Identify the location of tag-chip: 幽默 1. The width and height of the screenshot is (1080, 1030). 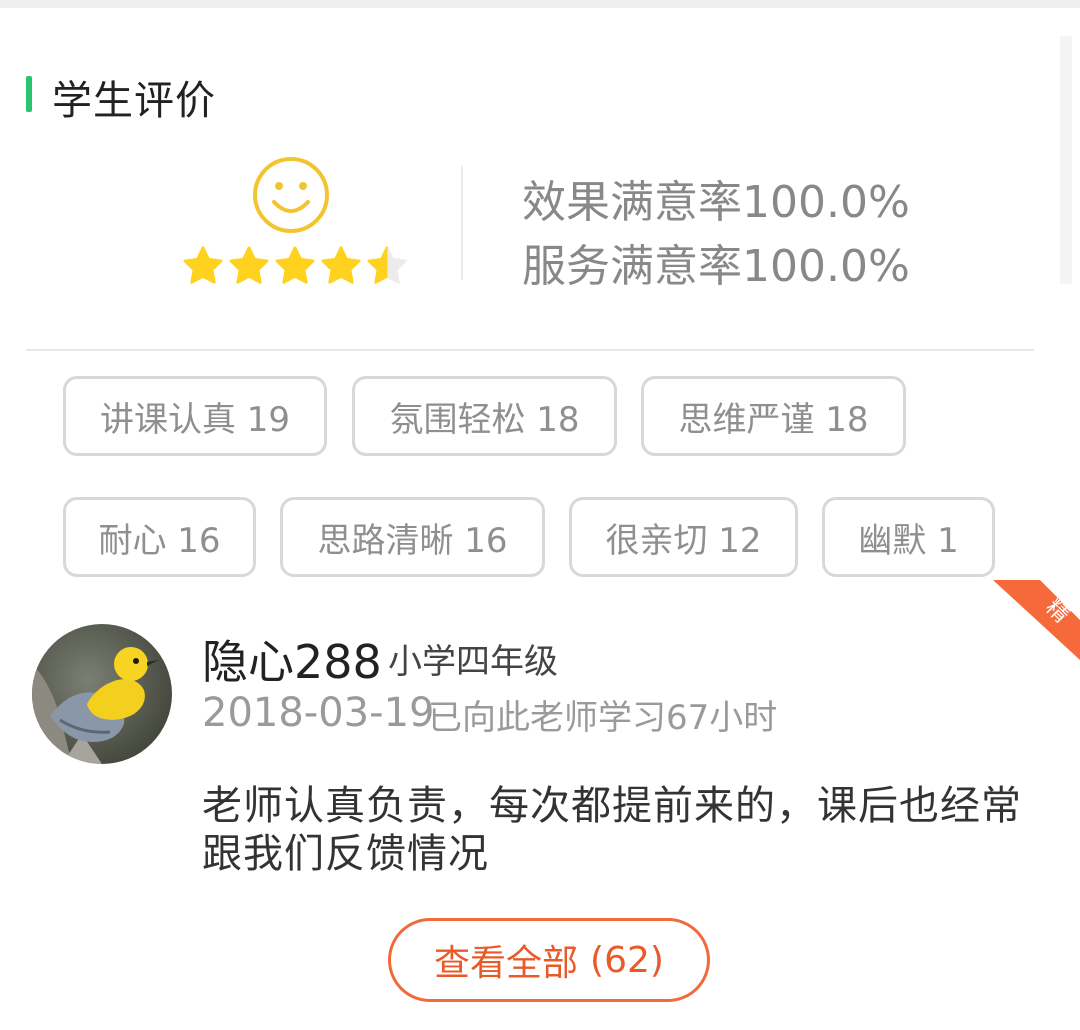
(908, 537).